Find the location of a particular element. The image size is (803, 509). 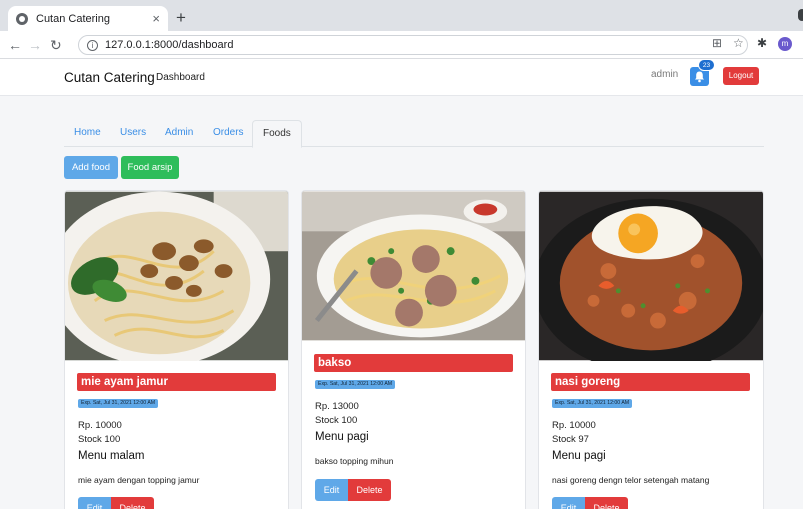

forward-arrow-icon: → is located at coordinates (35, 45).